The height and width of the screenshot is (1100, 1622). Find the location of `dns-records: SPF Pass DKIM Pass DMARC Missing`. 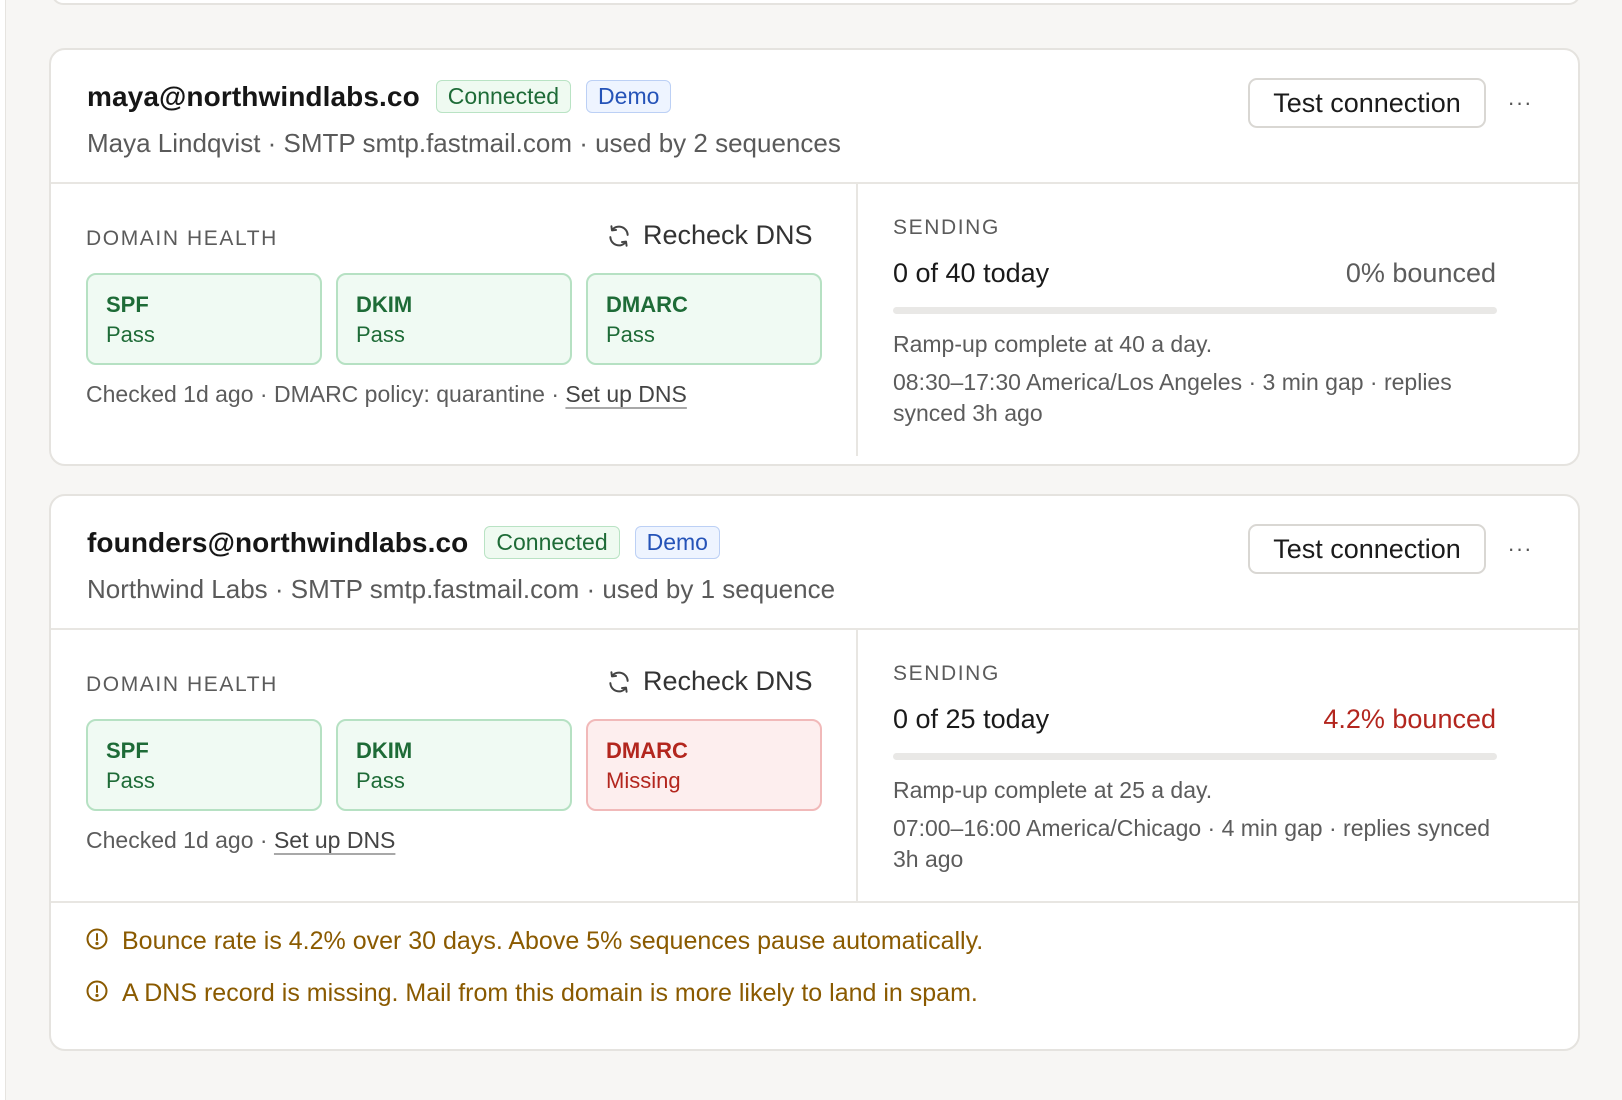

dns-records: SPF Pass DKIM Pass DMARC Missing is located at coordinates (461, 765).